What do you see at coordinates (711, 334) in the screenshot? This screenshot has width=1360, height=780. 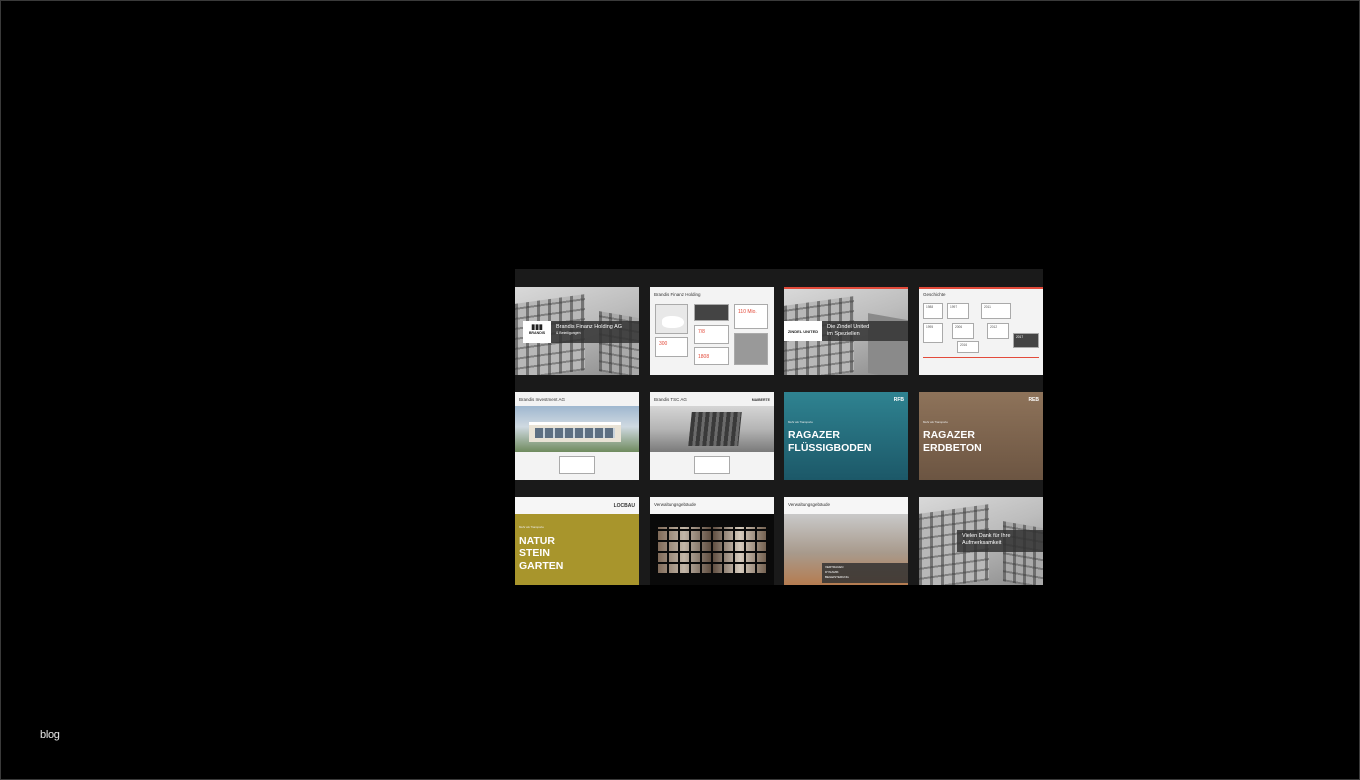 I see `stat-box-2: 7/8` at bounding box center [711, 334].